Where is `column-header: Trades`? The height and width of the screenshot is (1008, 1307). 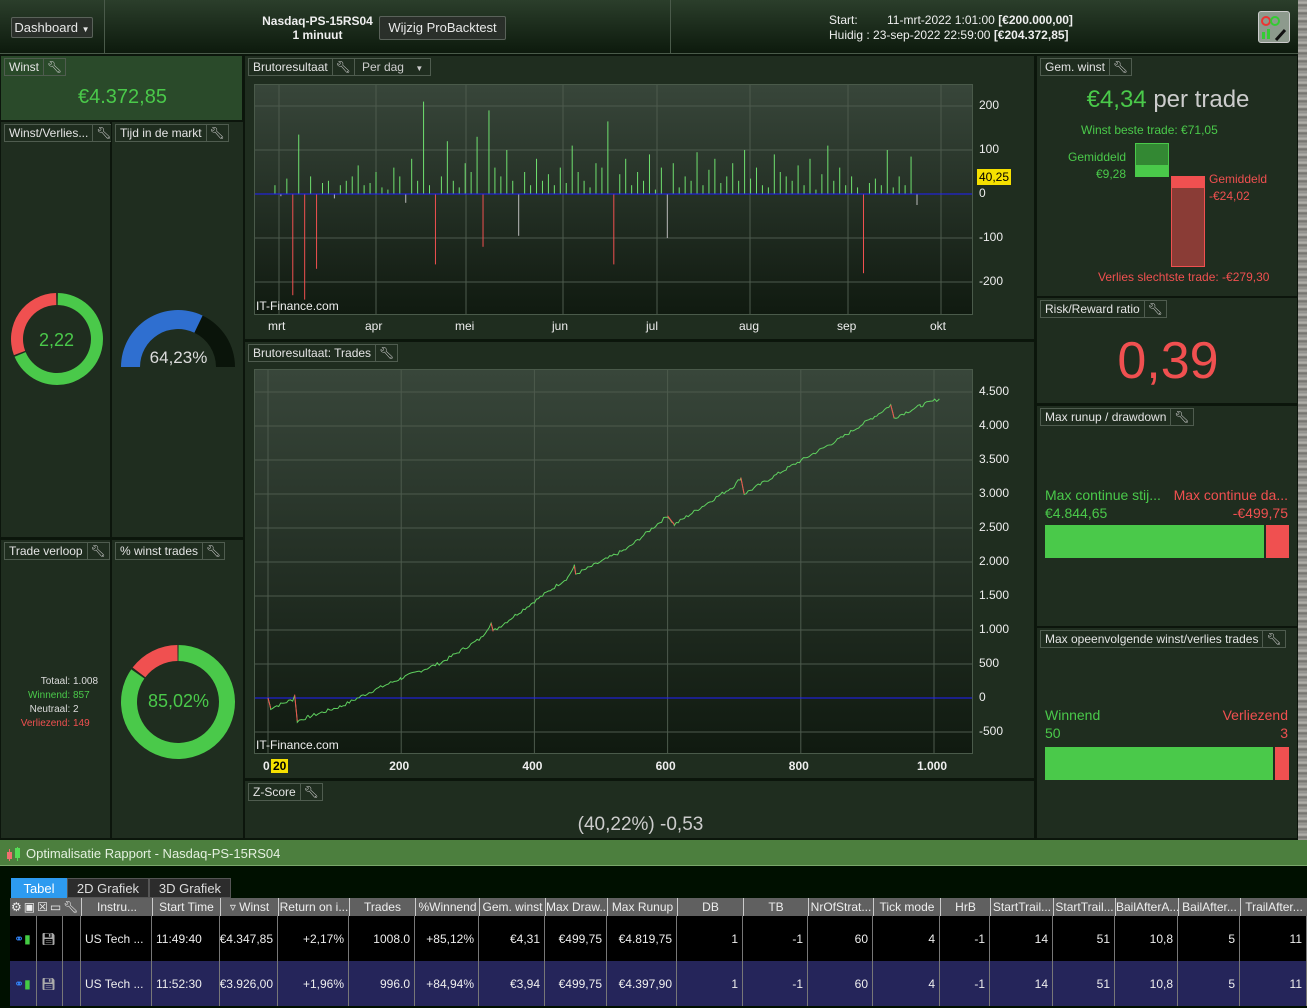 column-header: Trades is located at coordinates (382, 907).